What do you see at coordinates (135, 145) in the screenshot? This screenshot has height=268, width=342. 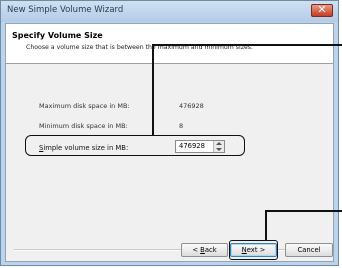 I see `callout-simple-size` at bounding box center [135, 145].